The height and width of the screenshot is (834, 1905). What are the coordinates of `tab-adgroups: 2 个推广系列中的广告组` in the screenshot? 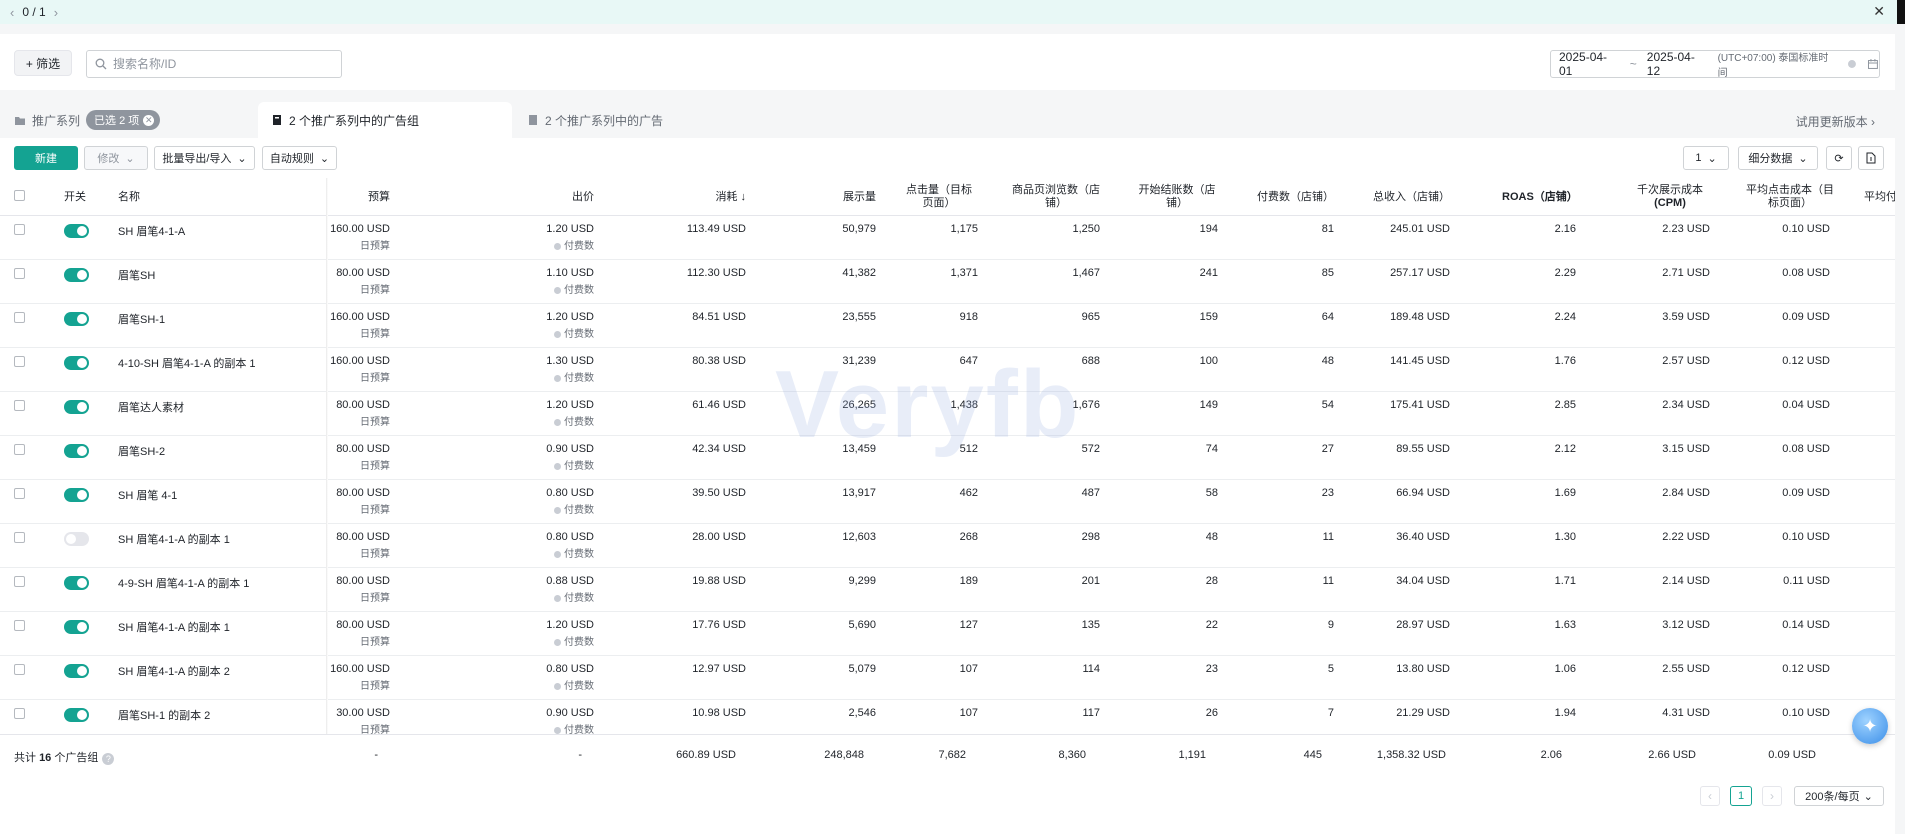 It's located at (385, 120).